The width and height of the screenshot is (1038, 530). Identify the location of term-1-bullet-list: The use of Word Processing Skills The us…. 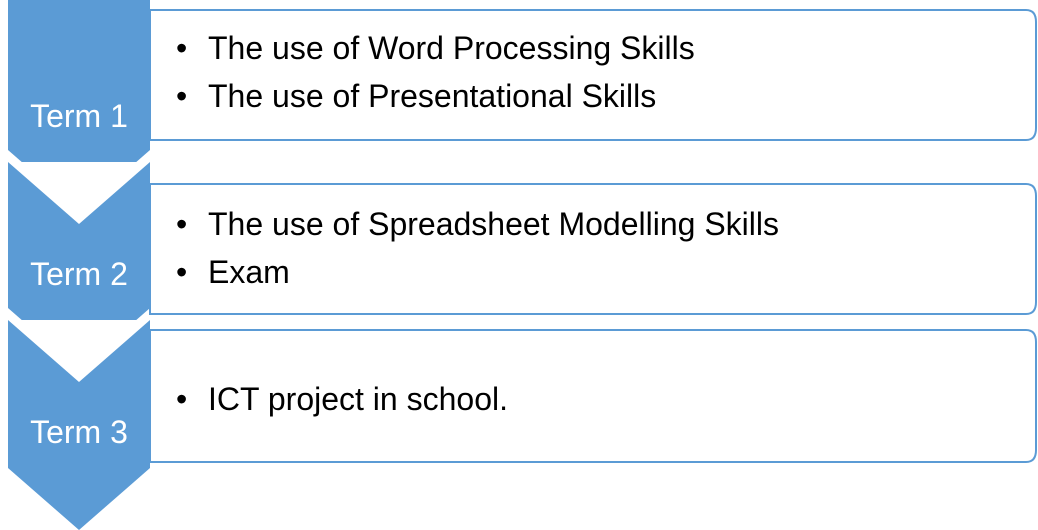
(435, 72).